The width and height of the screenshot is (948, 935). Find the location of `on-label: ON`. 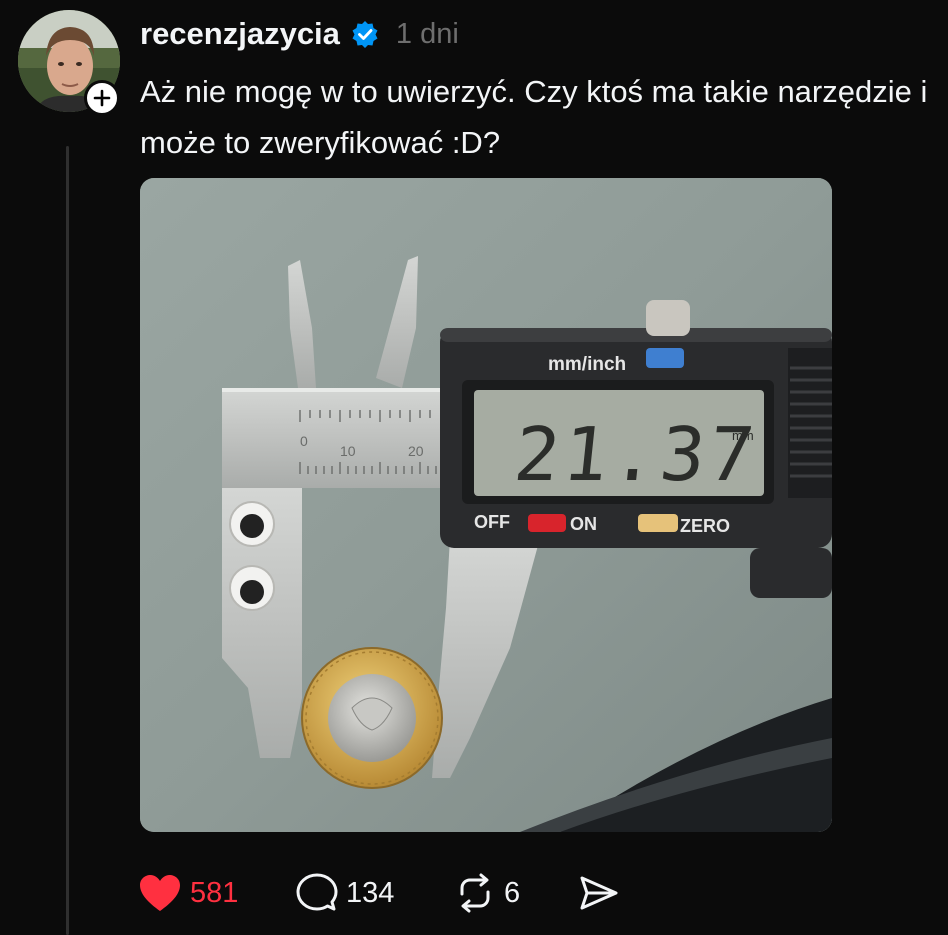

on-label: ON is located at coordinates (583, 524).